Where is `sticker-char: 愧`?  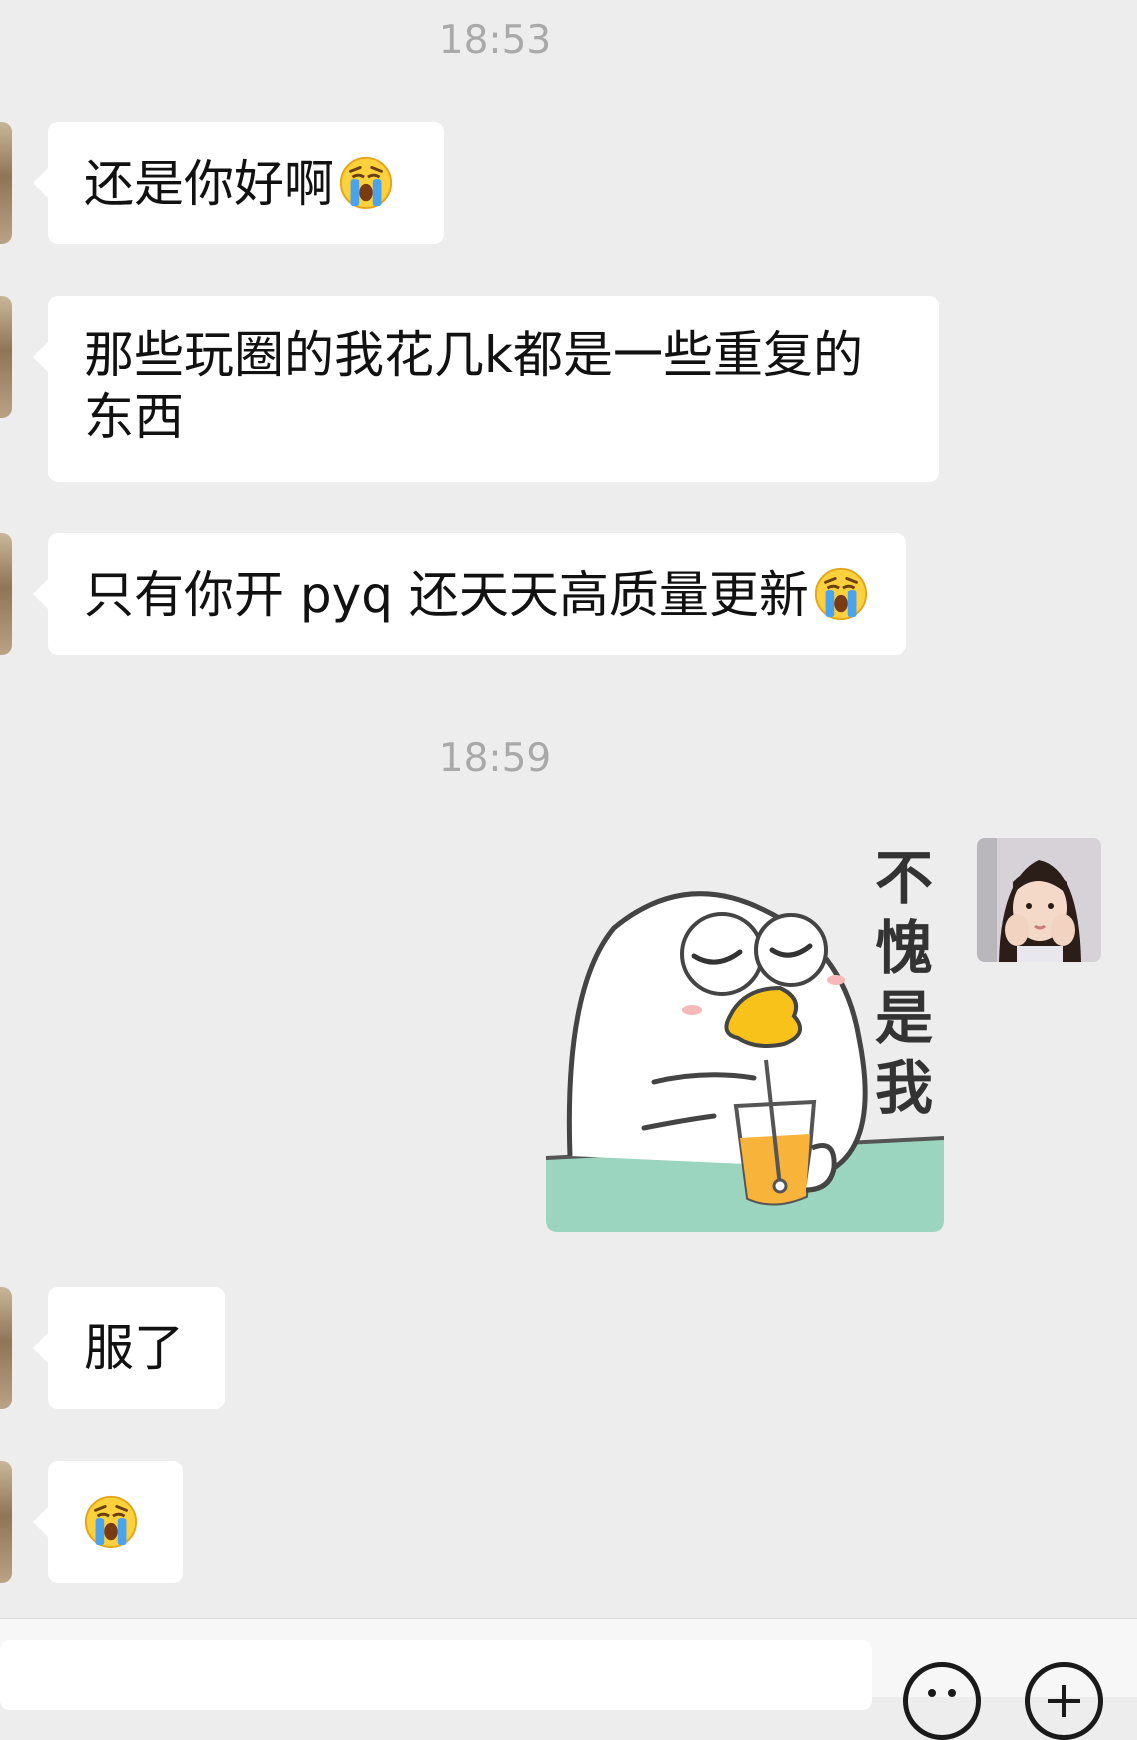 sticker-char: 愧 is located at coordinates (904, 948).